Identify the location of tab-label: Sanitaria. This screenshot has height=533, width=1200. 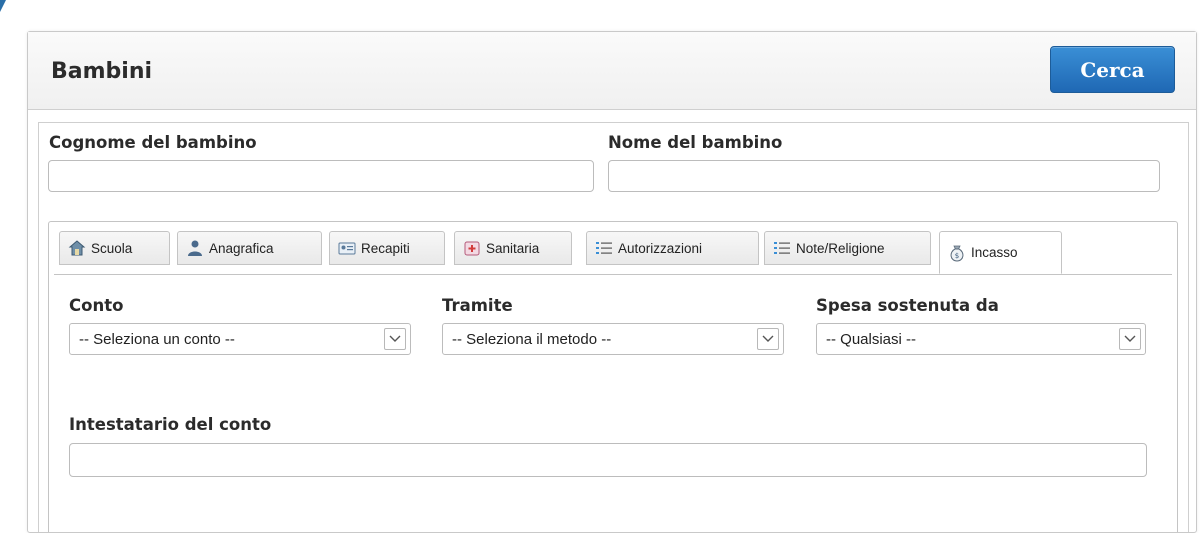
(513, 248).